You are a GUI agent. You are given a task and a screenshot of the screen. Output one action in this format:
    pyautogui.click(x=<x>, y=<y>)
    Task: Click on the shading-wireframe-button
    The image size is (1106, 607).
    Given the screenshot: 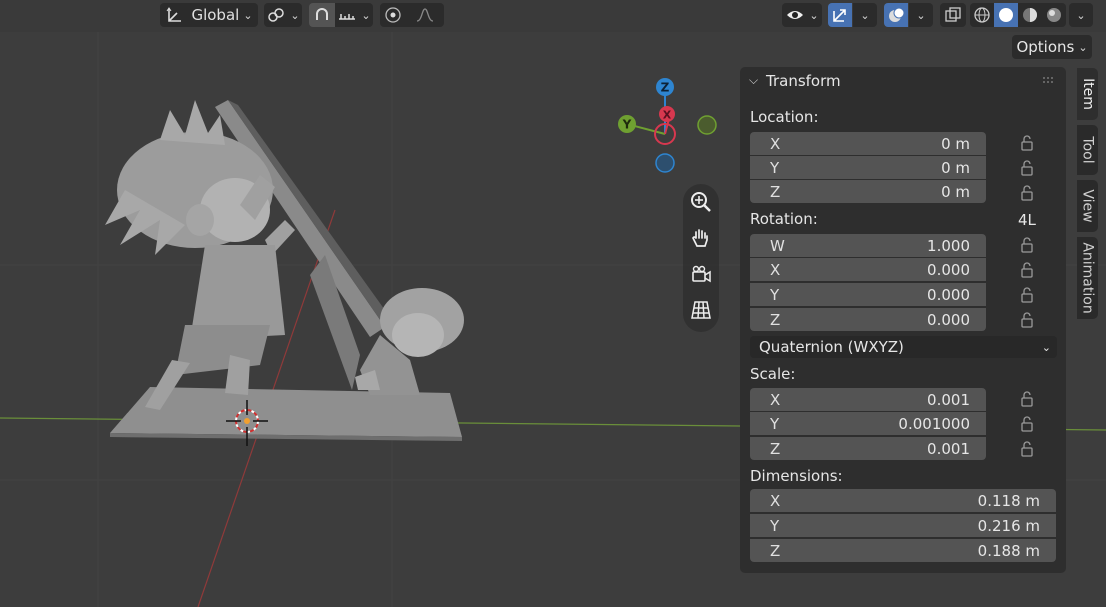 What is the action you would take?
    pyautogui.click(x=982, y=15)
    